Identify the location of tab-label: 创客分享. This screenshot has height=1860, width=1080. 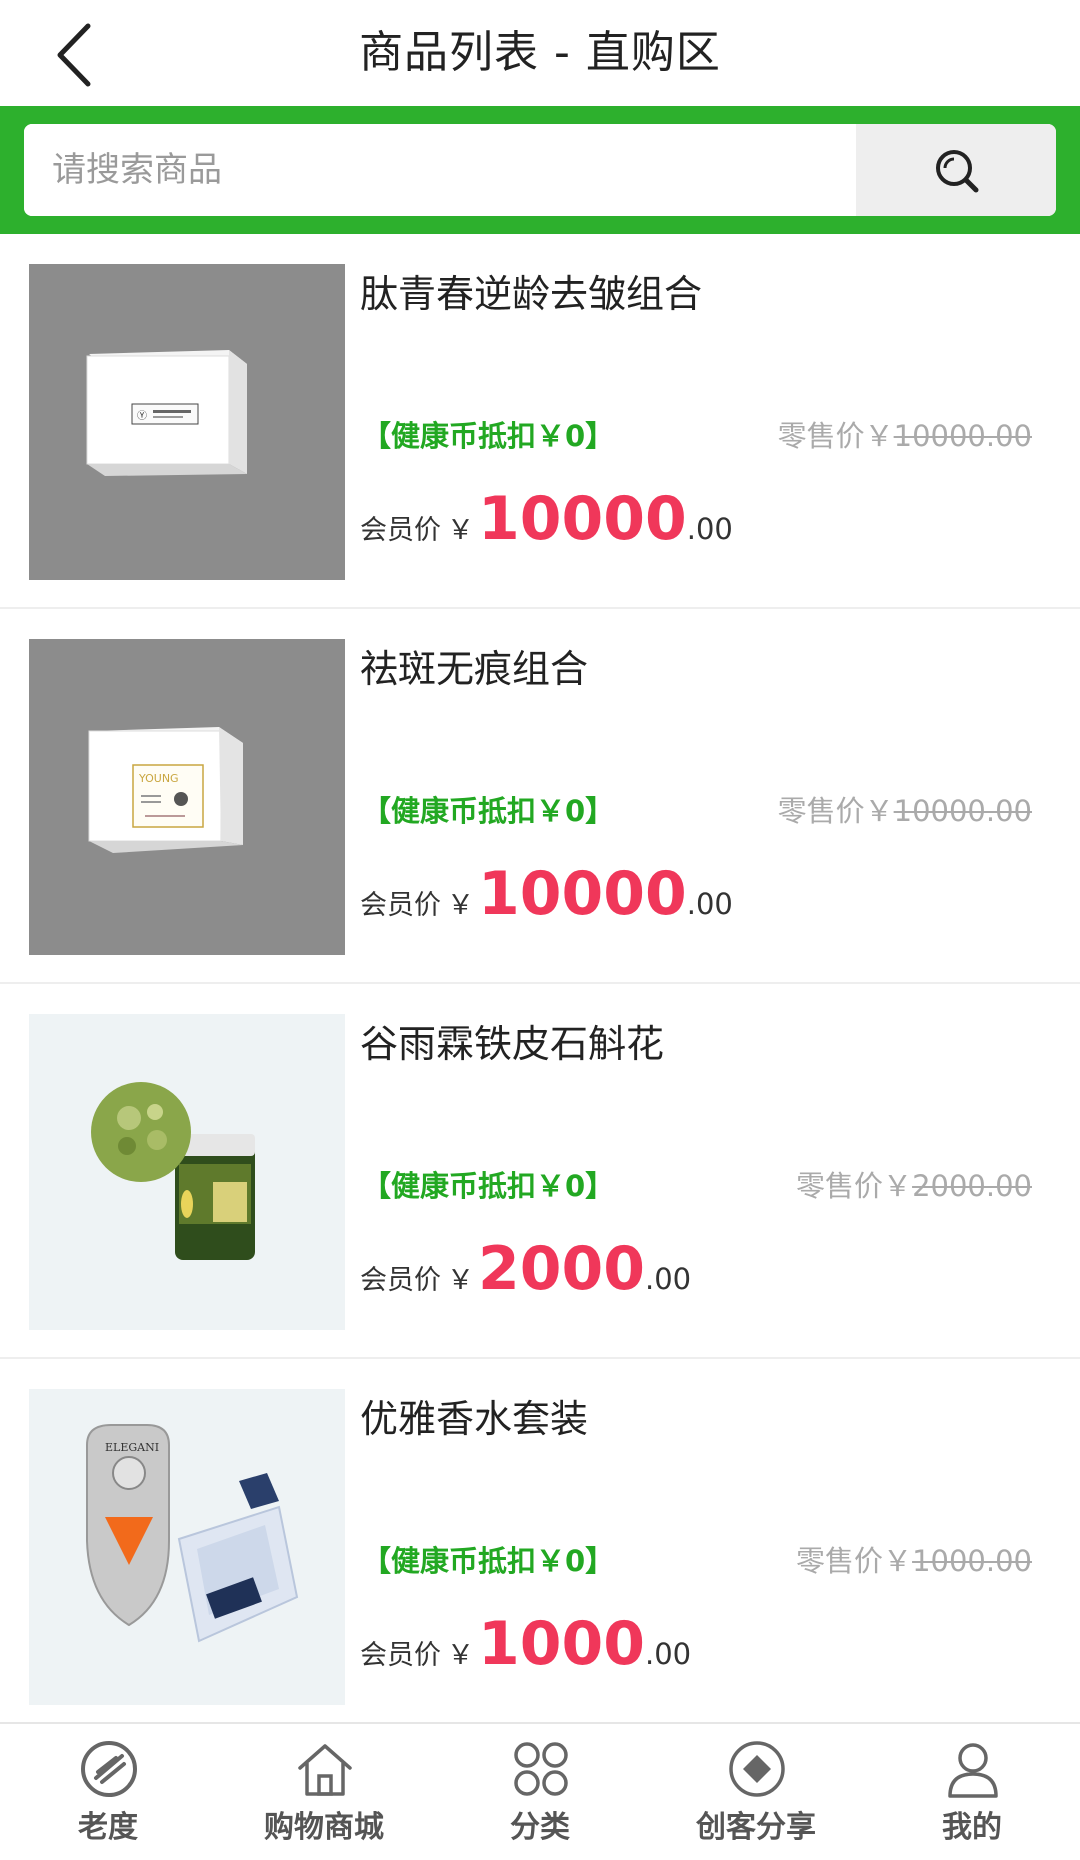
(756, 1827).